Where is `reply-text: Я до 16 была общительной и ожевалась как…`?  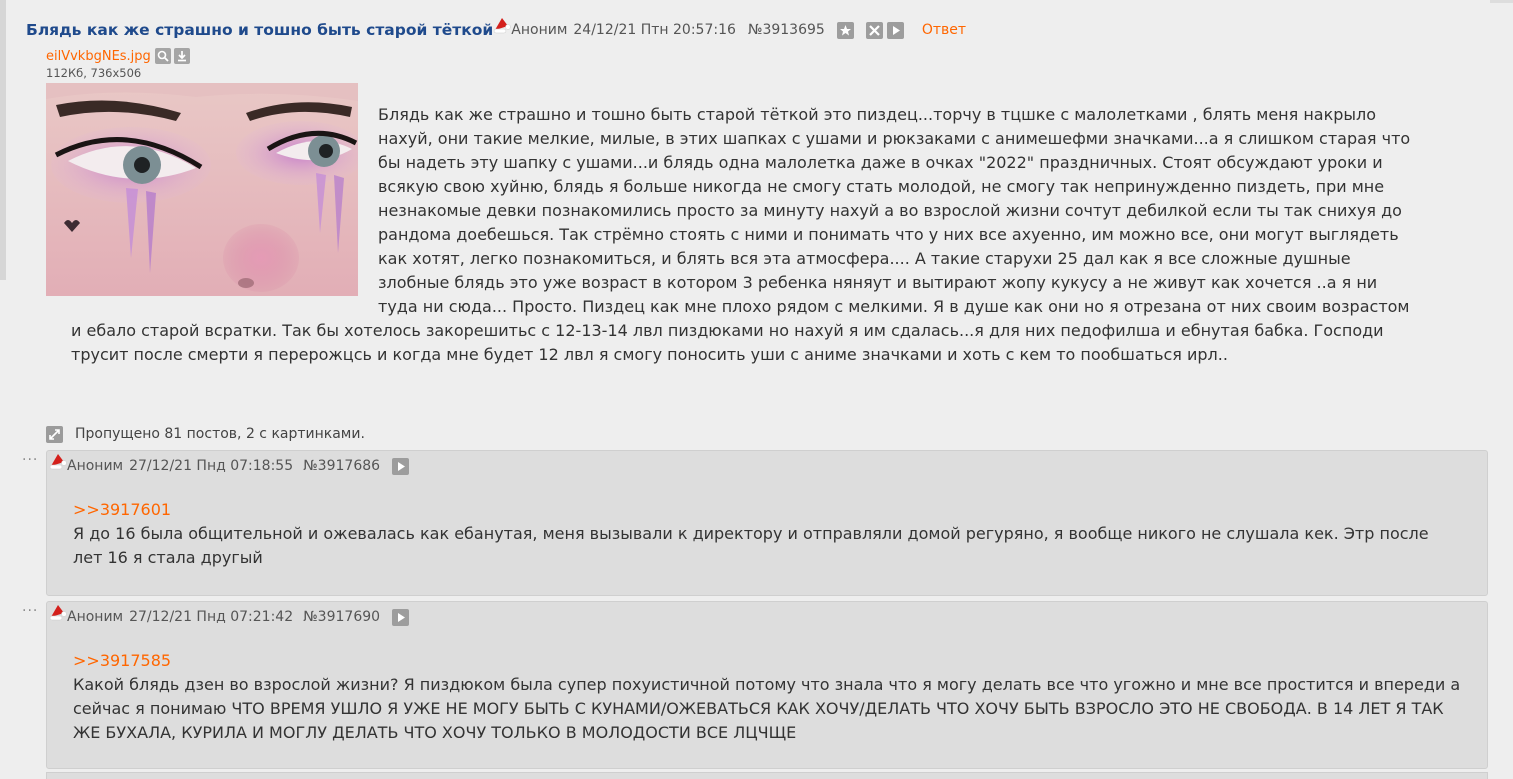 reply-text: Я до 16 была общительной и ожевалась как… is located at coordinates (751, 545).